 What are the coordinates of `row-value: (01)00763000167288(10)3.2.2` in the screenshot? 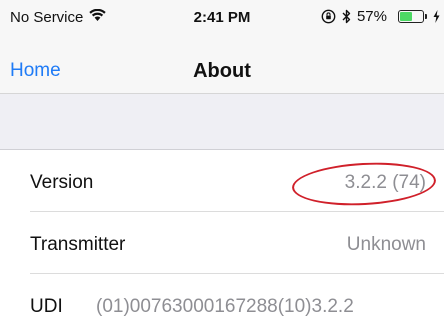 It's located at (225, 306).